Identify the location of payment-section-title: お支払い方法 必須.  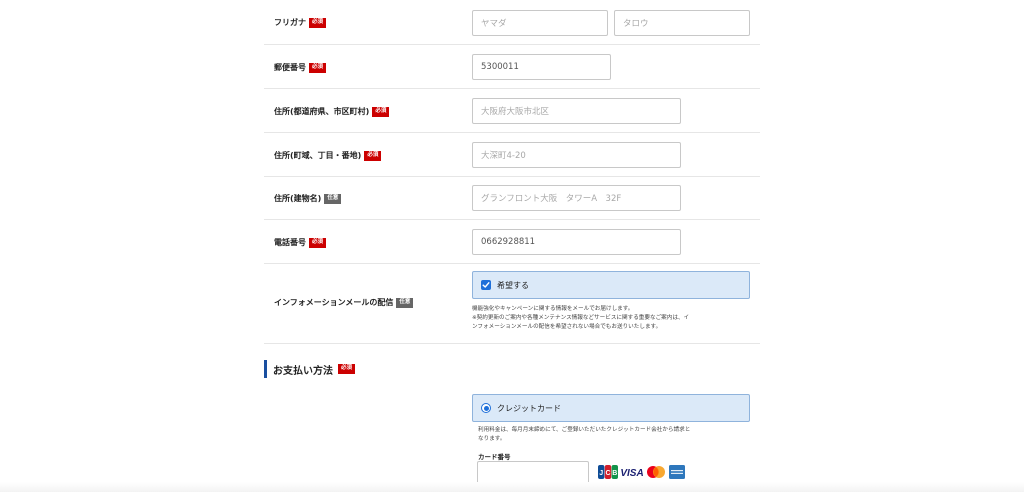
(310, 369).